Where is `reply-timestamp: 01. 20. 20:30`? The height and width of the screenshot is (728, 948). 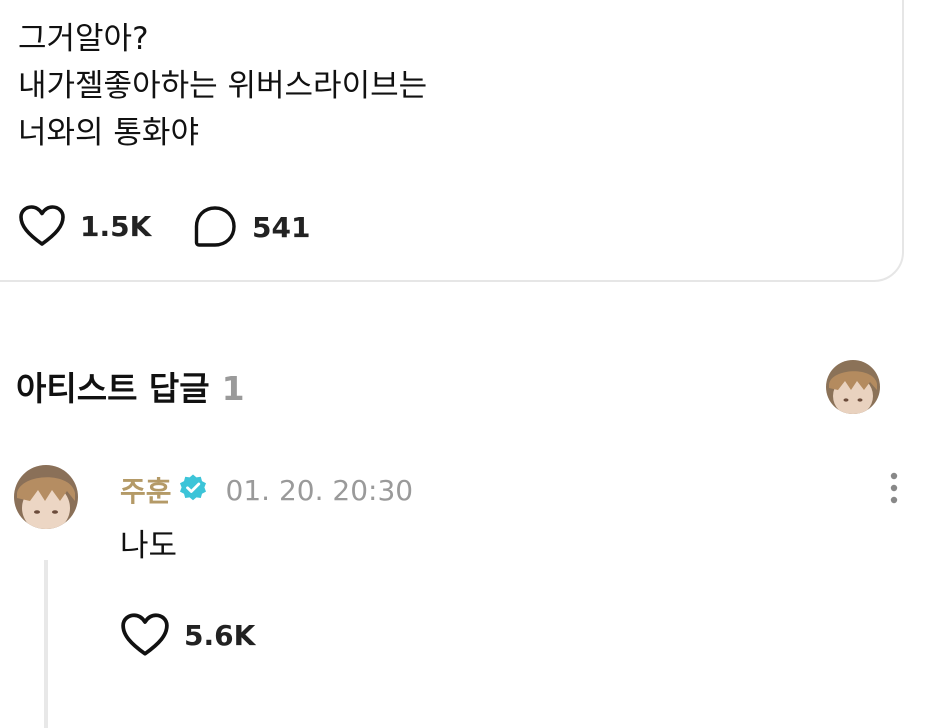 reply-timestamp: 01. 20. 20:30 is located at coordinates (319, 490).